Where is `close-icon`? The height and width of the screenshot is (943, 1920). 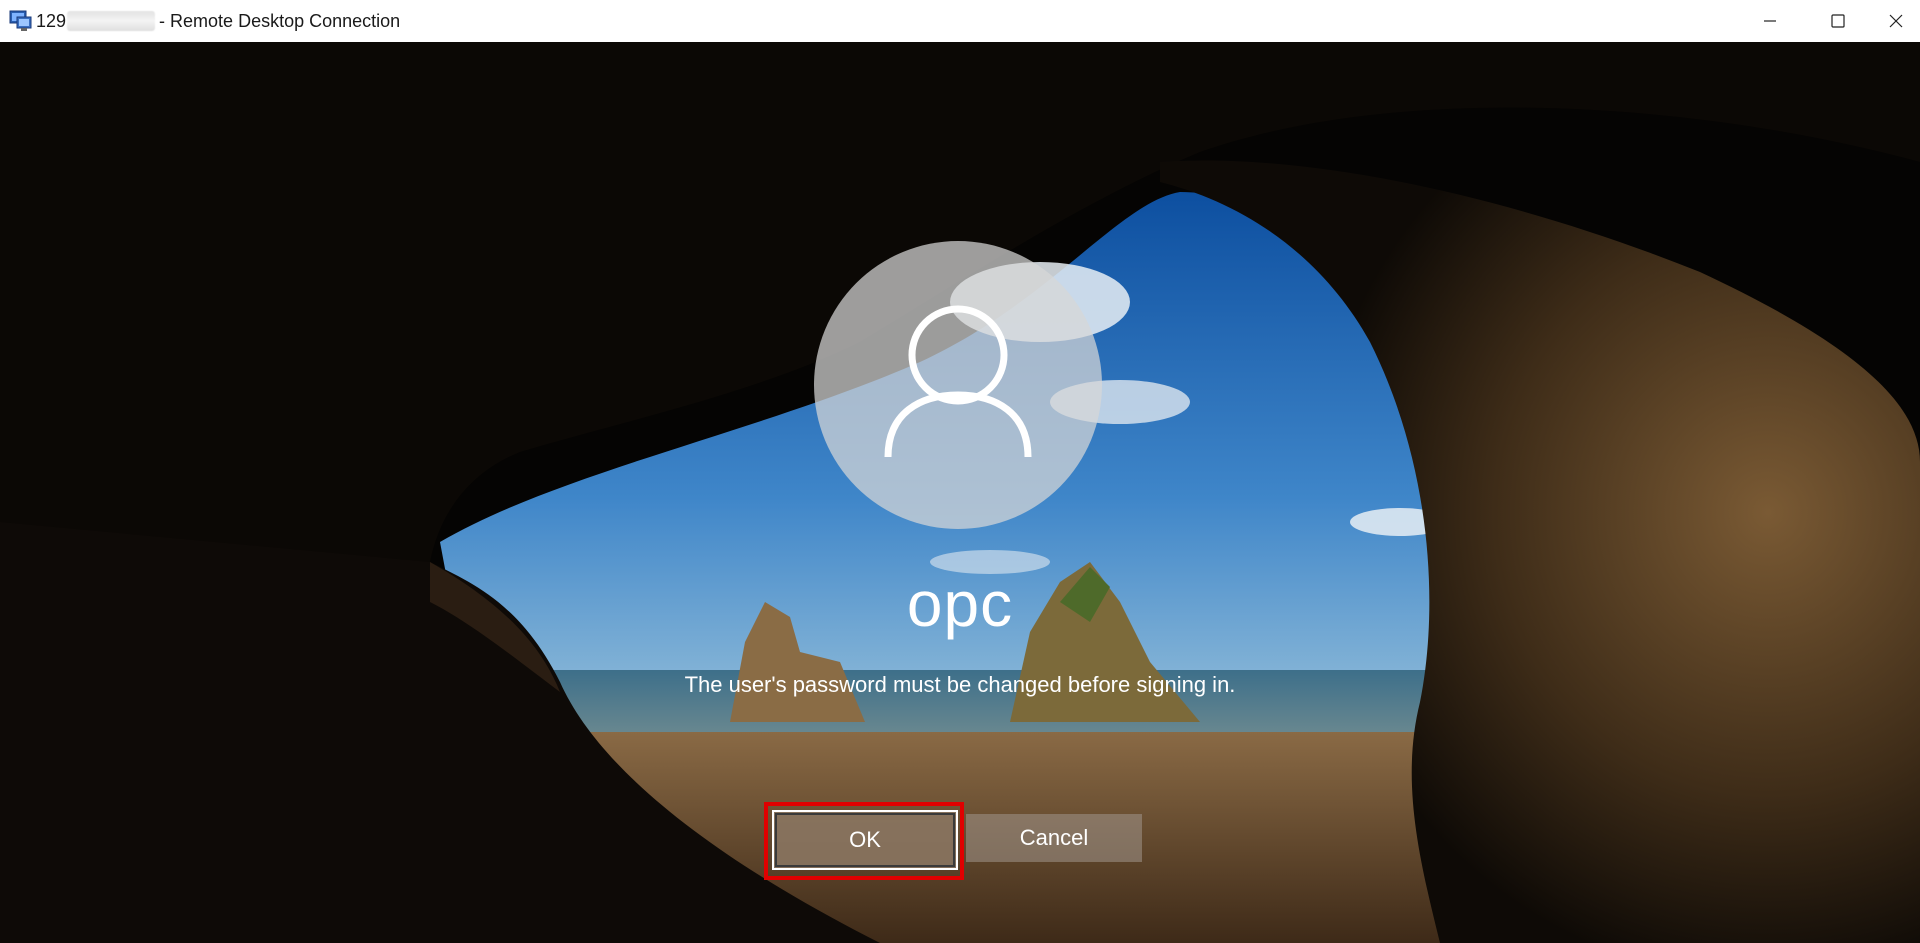
close-icon is located at coordinates (1896, 21).